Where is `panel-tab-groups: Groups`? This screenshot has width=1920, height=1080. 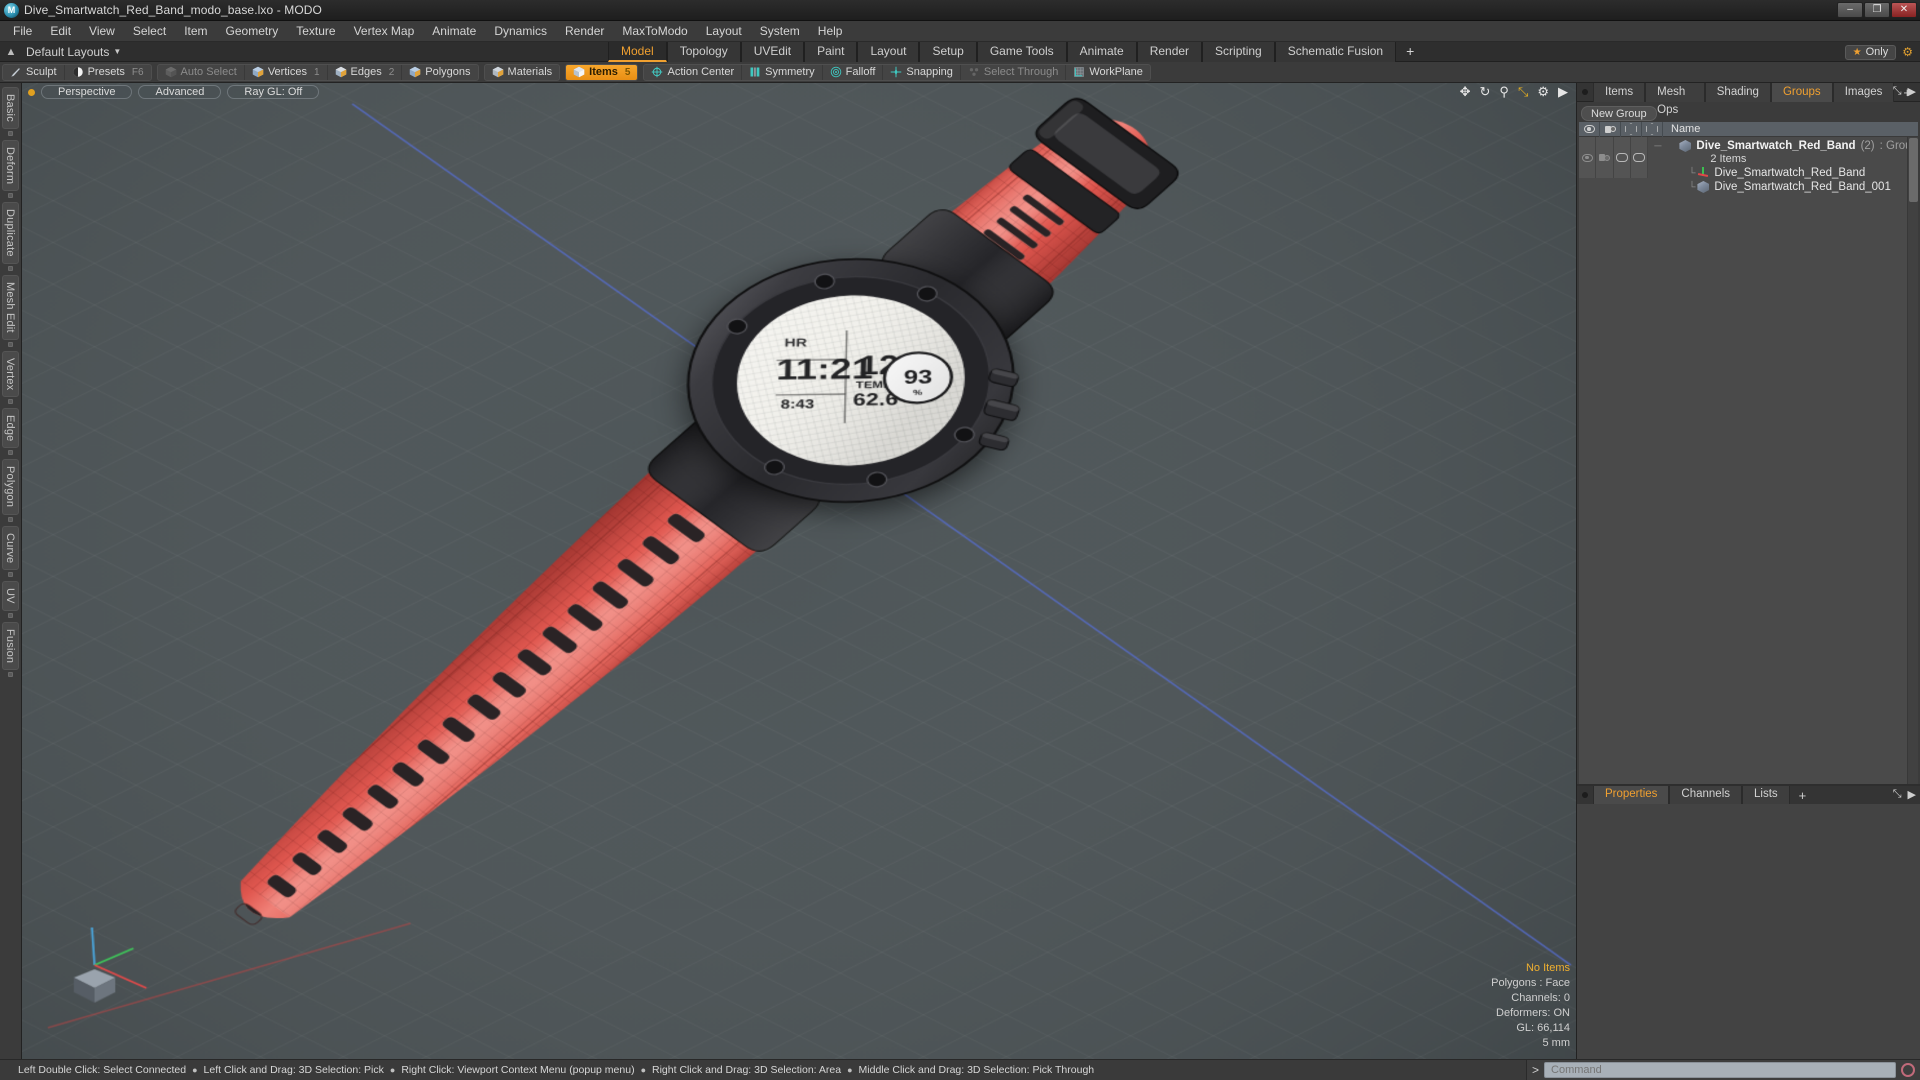
panel-tab-groups: Groups is located at coordinates (1801, 92).